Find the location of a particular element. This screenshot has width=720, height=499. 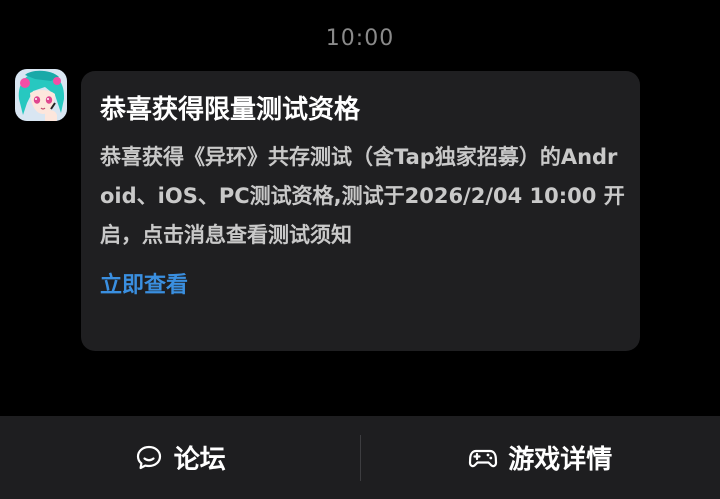

game-details-label: 游戏详情 is located at coordinates (560, 460).